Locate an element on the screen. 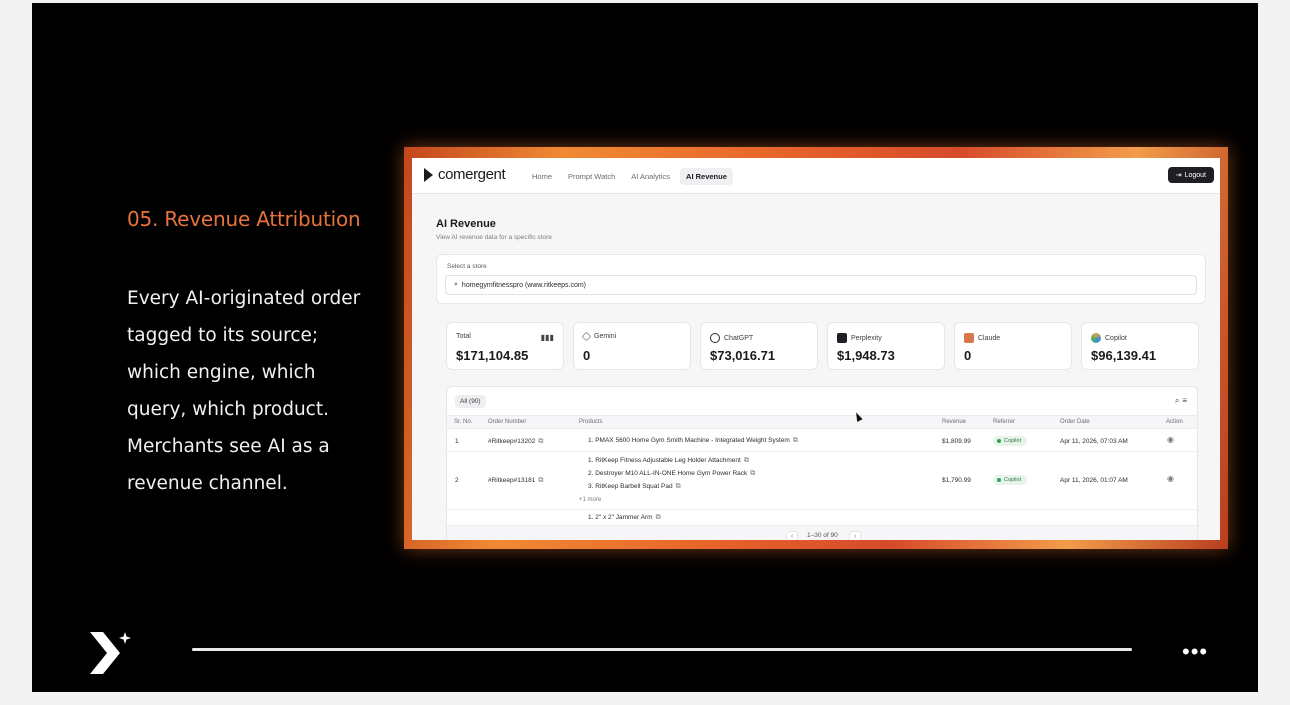 The image size is (1290, 705). product-name: 1. 2" x 2" Jammer Arm is located at coordinates (620, 517).